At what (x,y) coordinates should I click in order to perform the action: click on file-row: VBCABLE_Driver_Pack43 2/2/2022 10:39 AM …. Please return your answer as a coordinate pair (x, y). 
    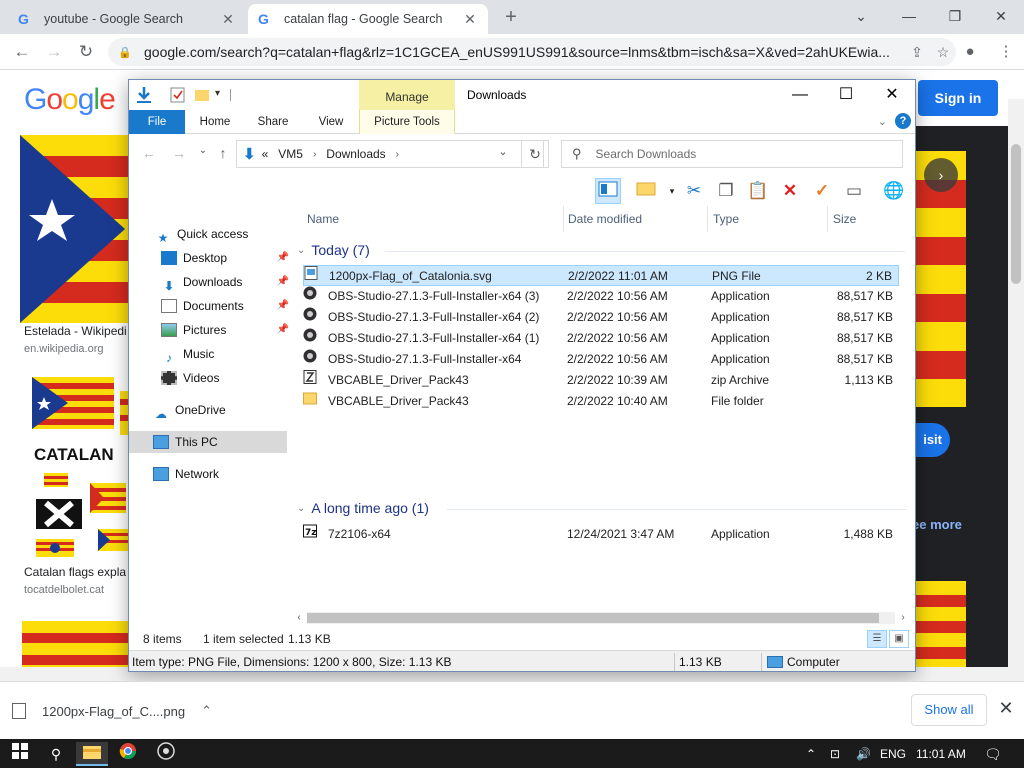
    Looking at the image, I should click on (601, 380).